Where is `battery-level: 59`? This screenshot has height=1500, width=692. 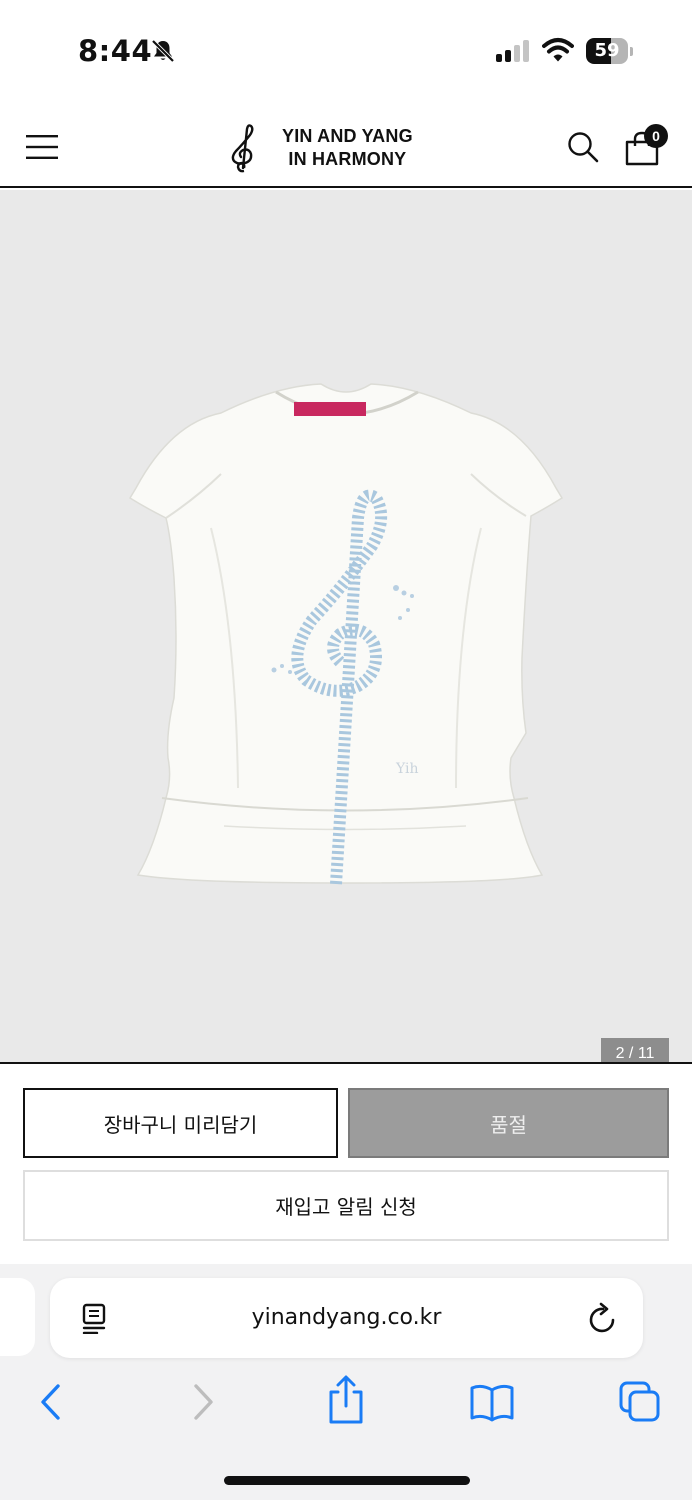
battery-level: 59 is located at coordinates (607, 50).